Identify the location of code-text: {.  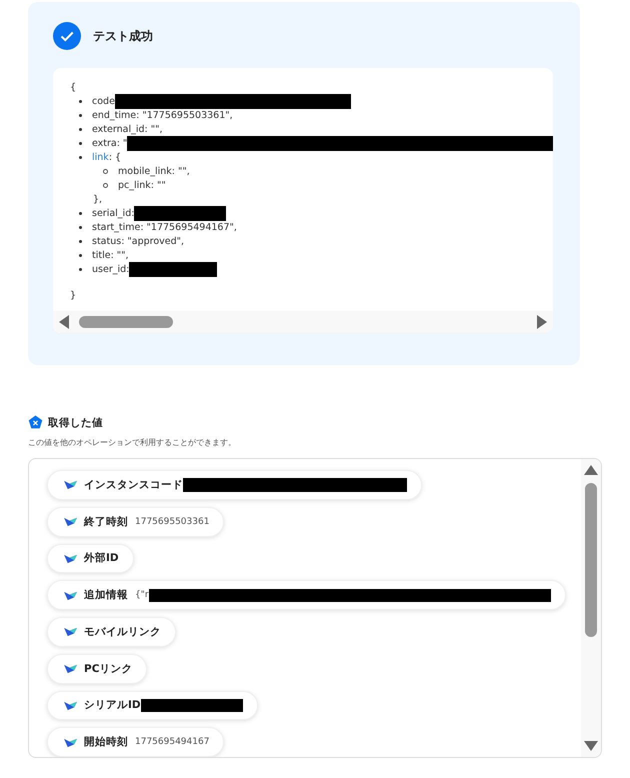
(73, 87).